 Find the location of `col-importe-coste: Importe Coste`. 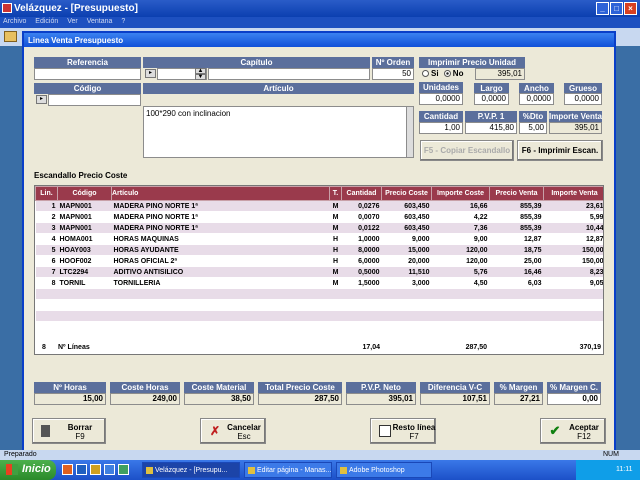

col-importe-coste: Importe Coste is located at coordinates (460, 193).